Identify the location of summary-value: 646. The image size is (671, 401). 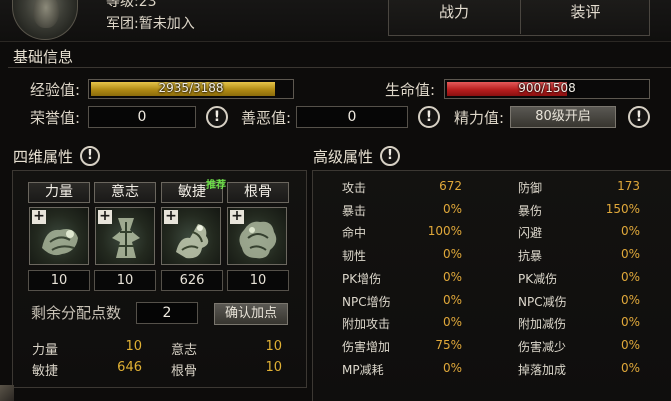
(129, 367).